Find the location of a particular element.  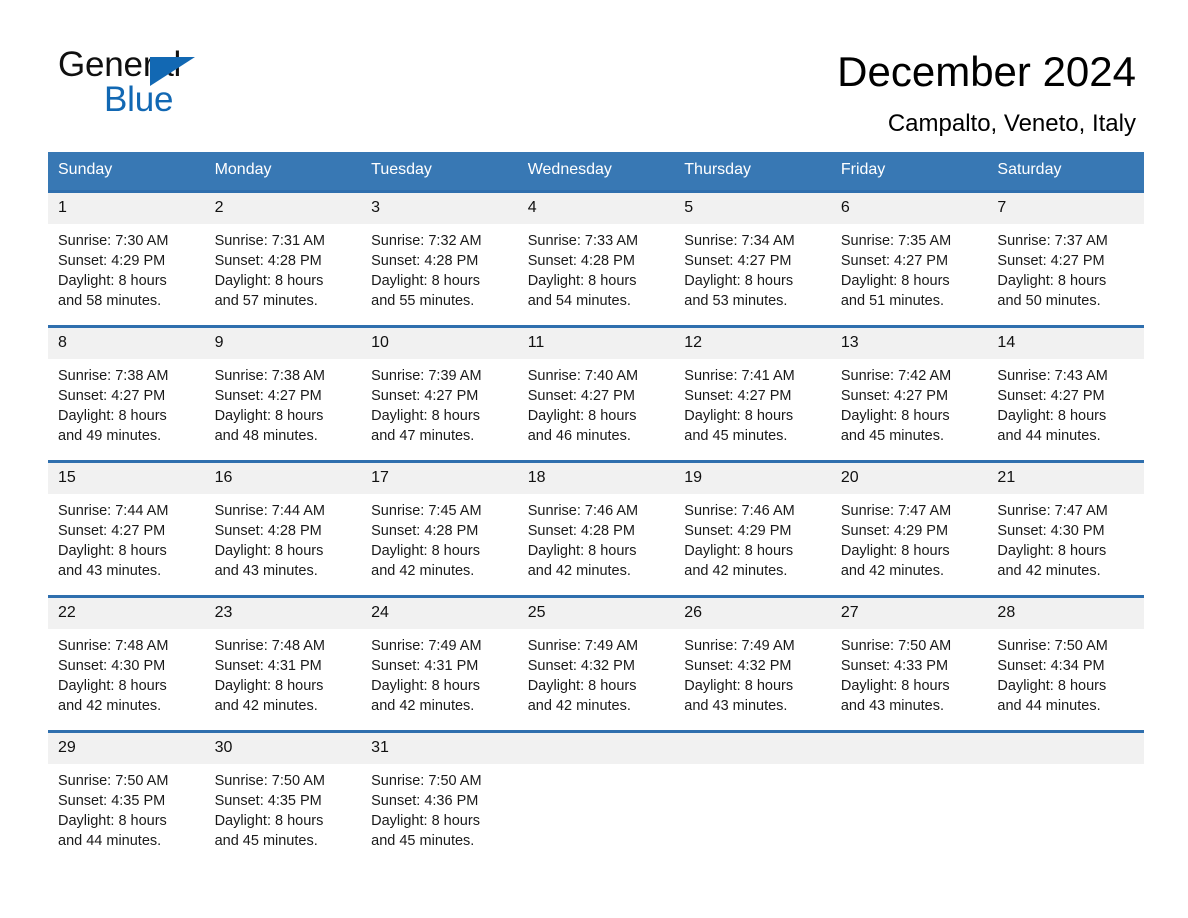

sunset-text: Sunset: 4:35 PM is located at coordinates (268, 801).